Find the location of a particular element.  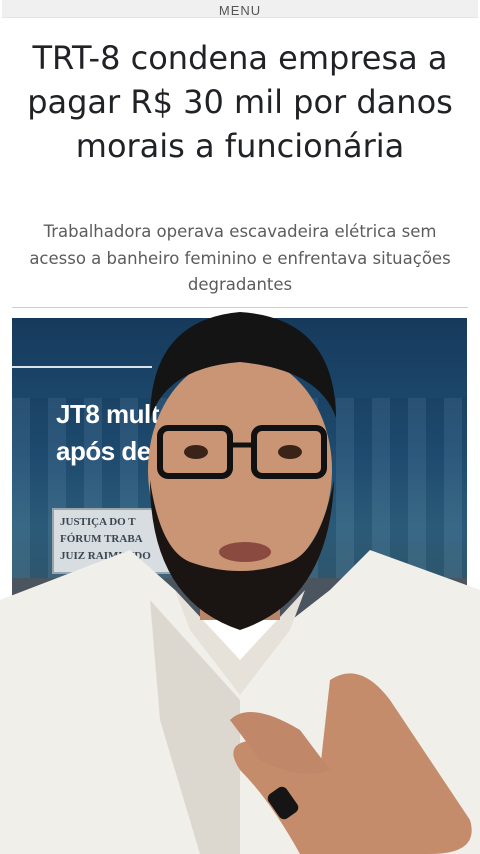

right-eye is located at coordinates (290, 452).